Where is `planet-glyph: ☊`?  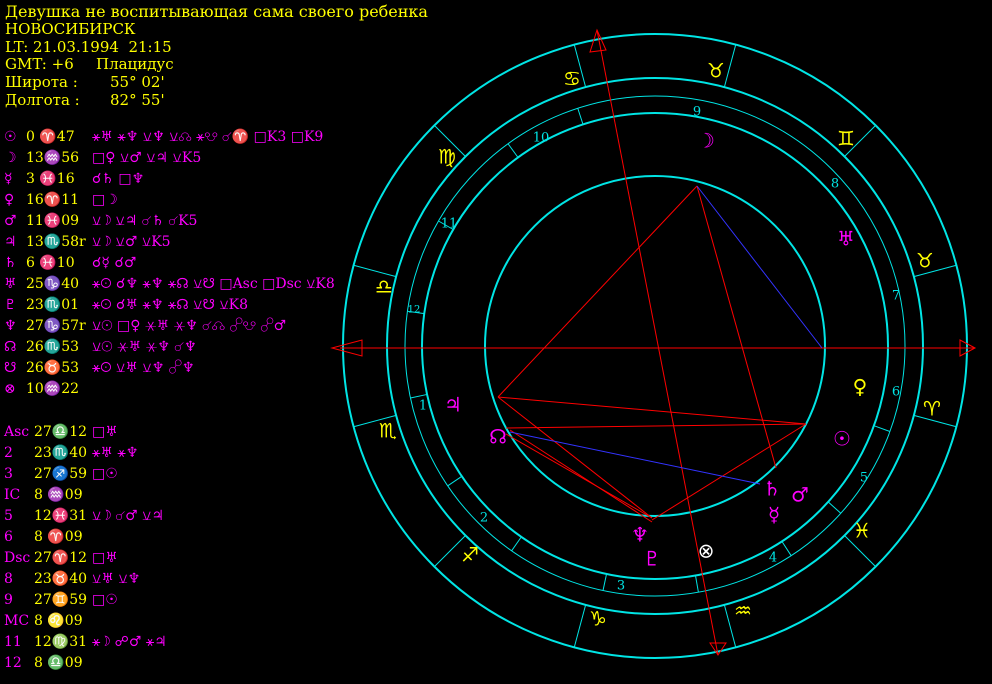 planet-glyph: ☊ is located at coordinates (498, 437).